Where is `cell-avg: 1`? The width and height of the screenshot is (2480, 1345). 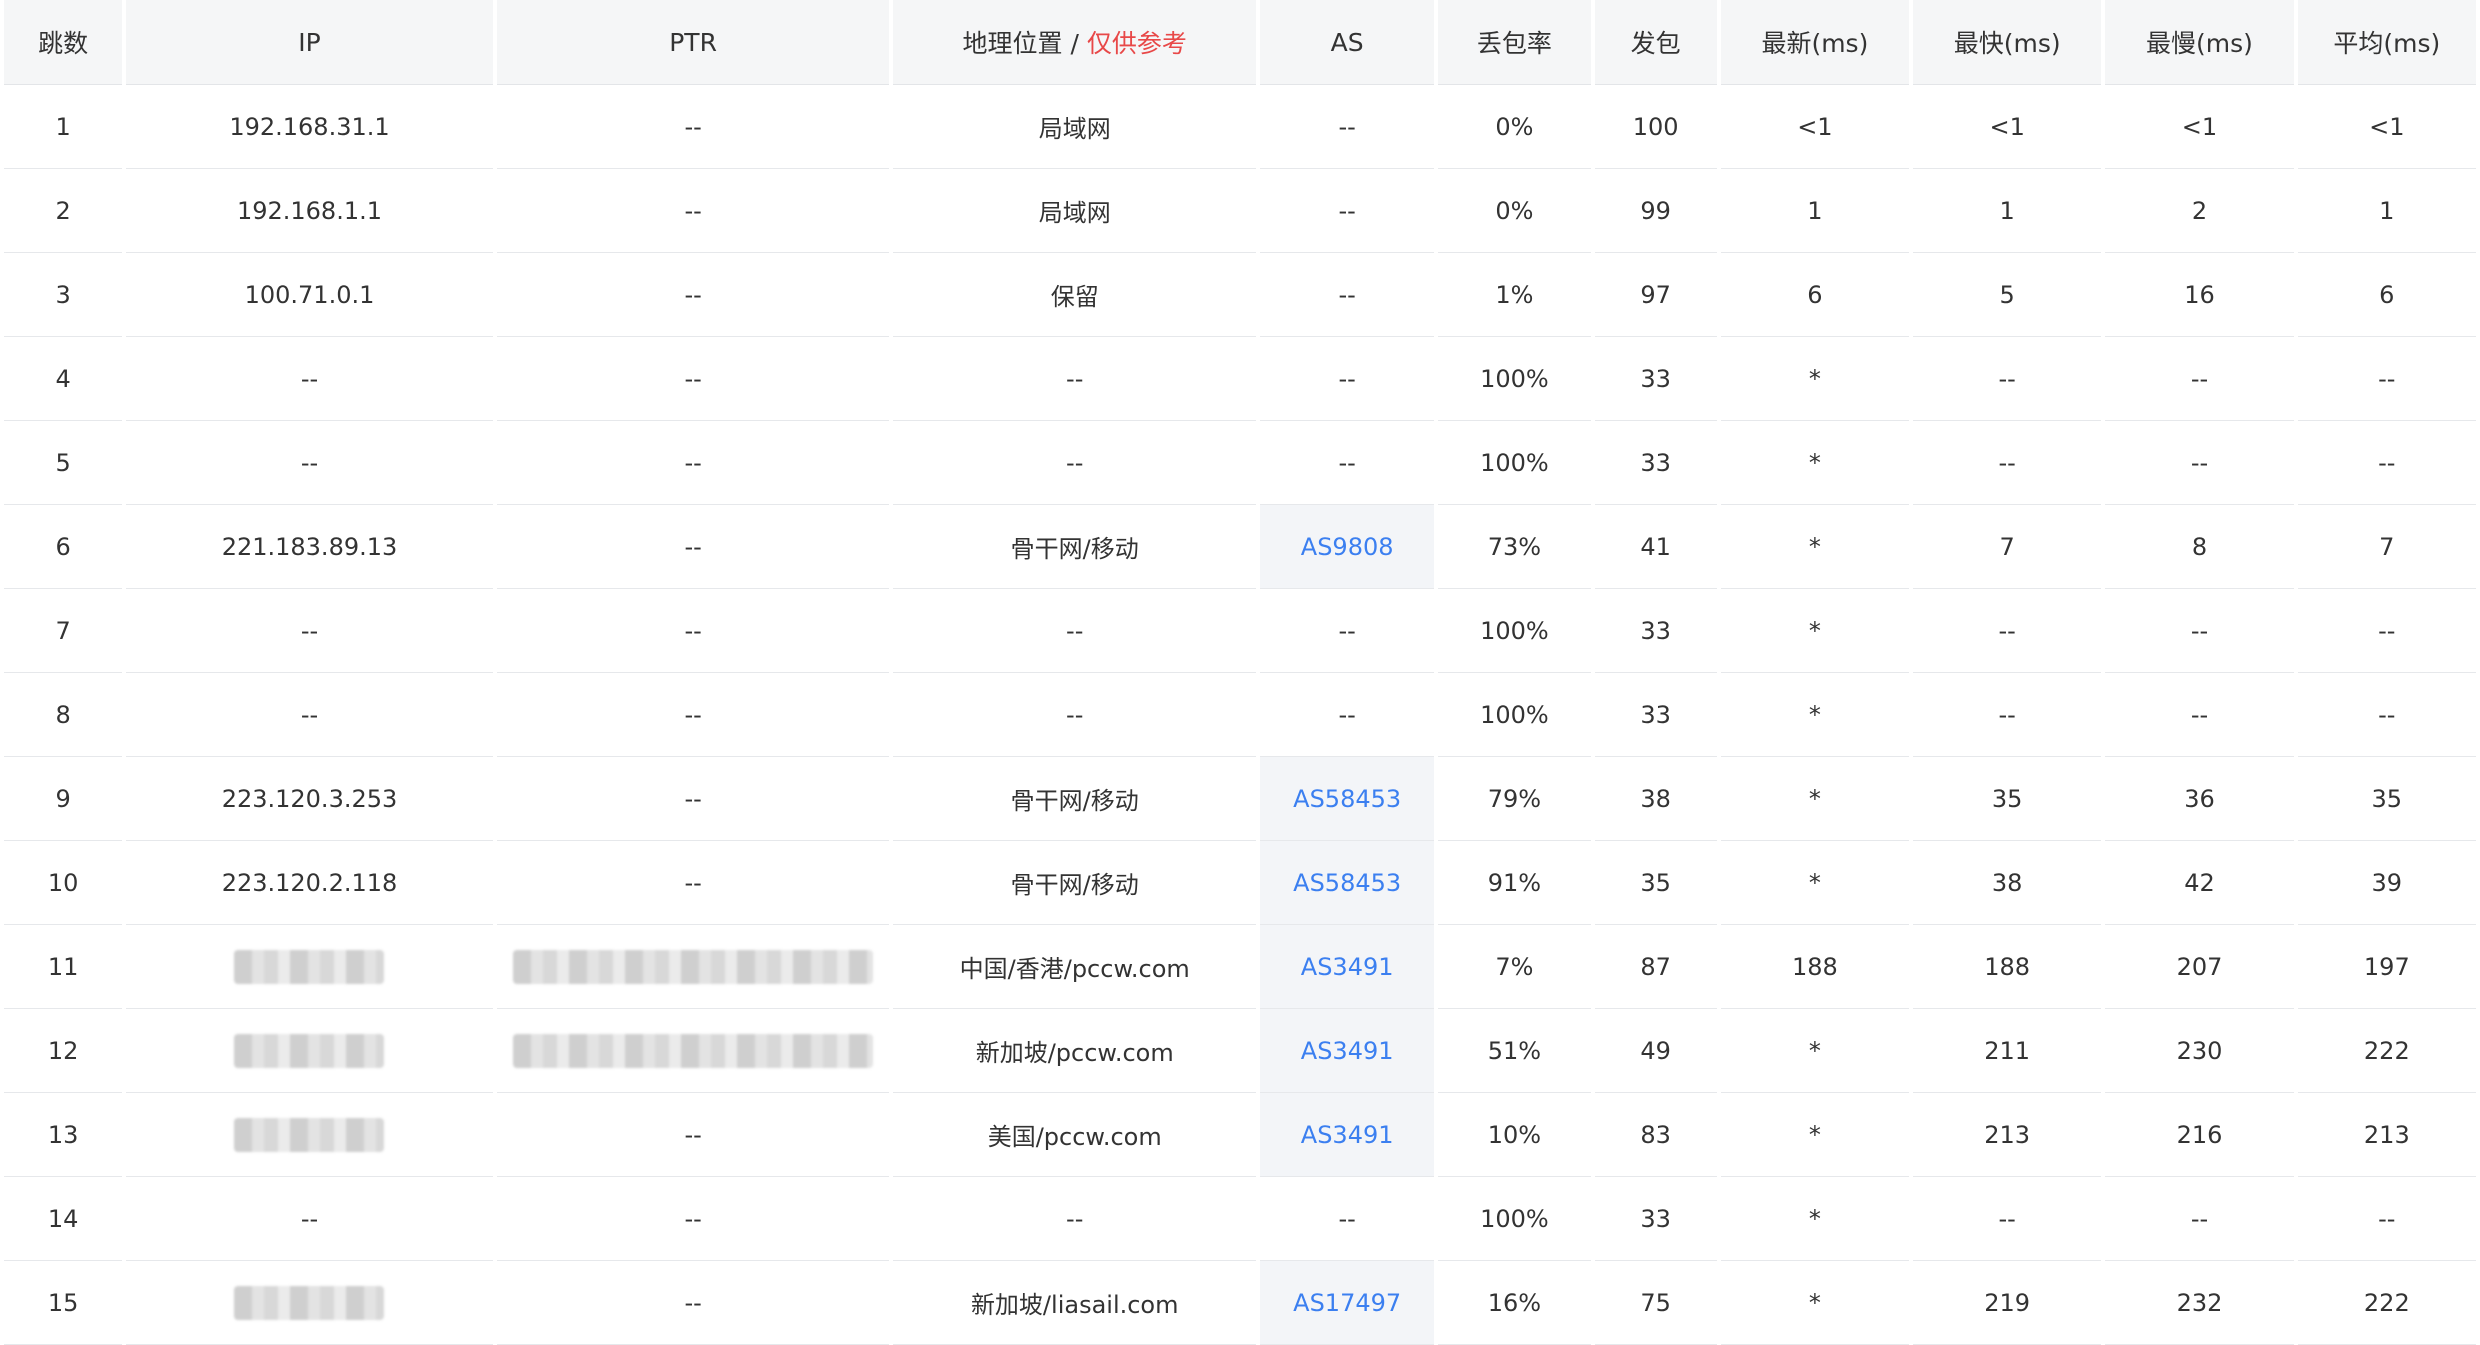
cell-avg: 1 is located at coordinates (2386, 211).